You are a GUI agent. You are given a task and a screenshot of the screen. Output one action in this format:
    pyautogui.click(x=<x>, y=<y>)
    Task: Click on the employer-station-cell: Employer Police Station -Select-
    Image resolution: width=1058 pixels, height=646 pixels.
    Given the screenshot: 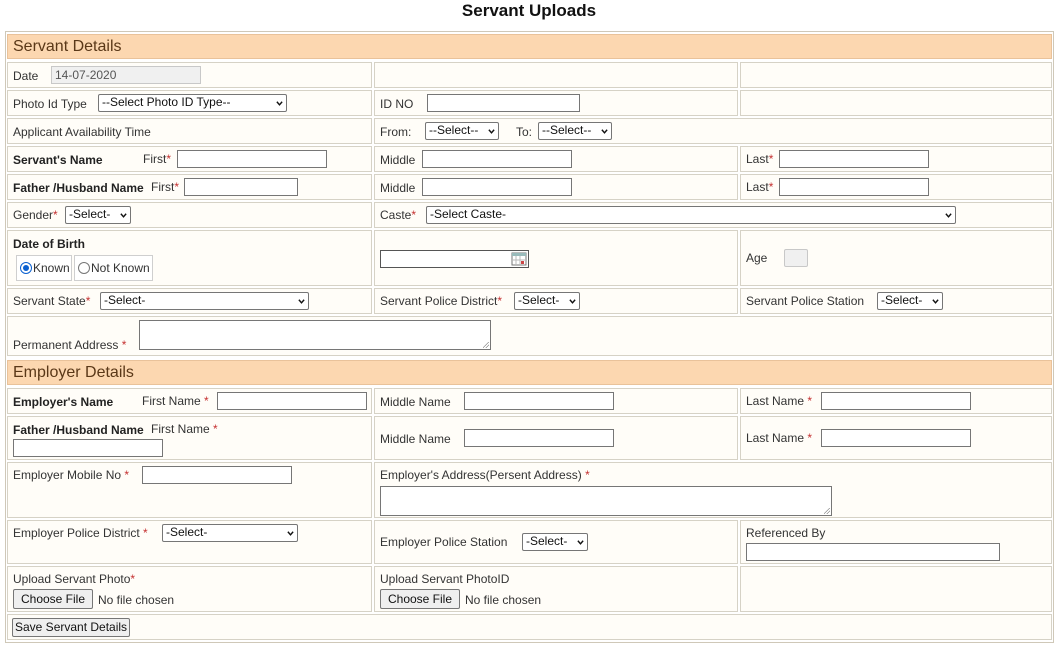 What is the action you would take?
    pyautogui.click(x=556, y=542)
    